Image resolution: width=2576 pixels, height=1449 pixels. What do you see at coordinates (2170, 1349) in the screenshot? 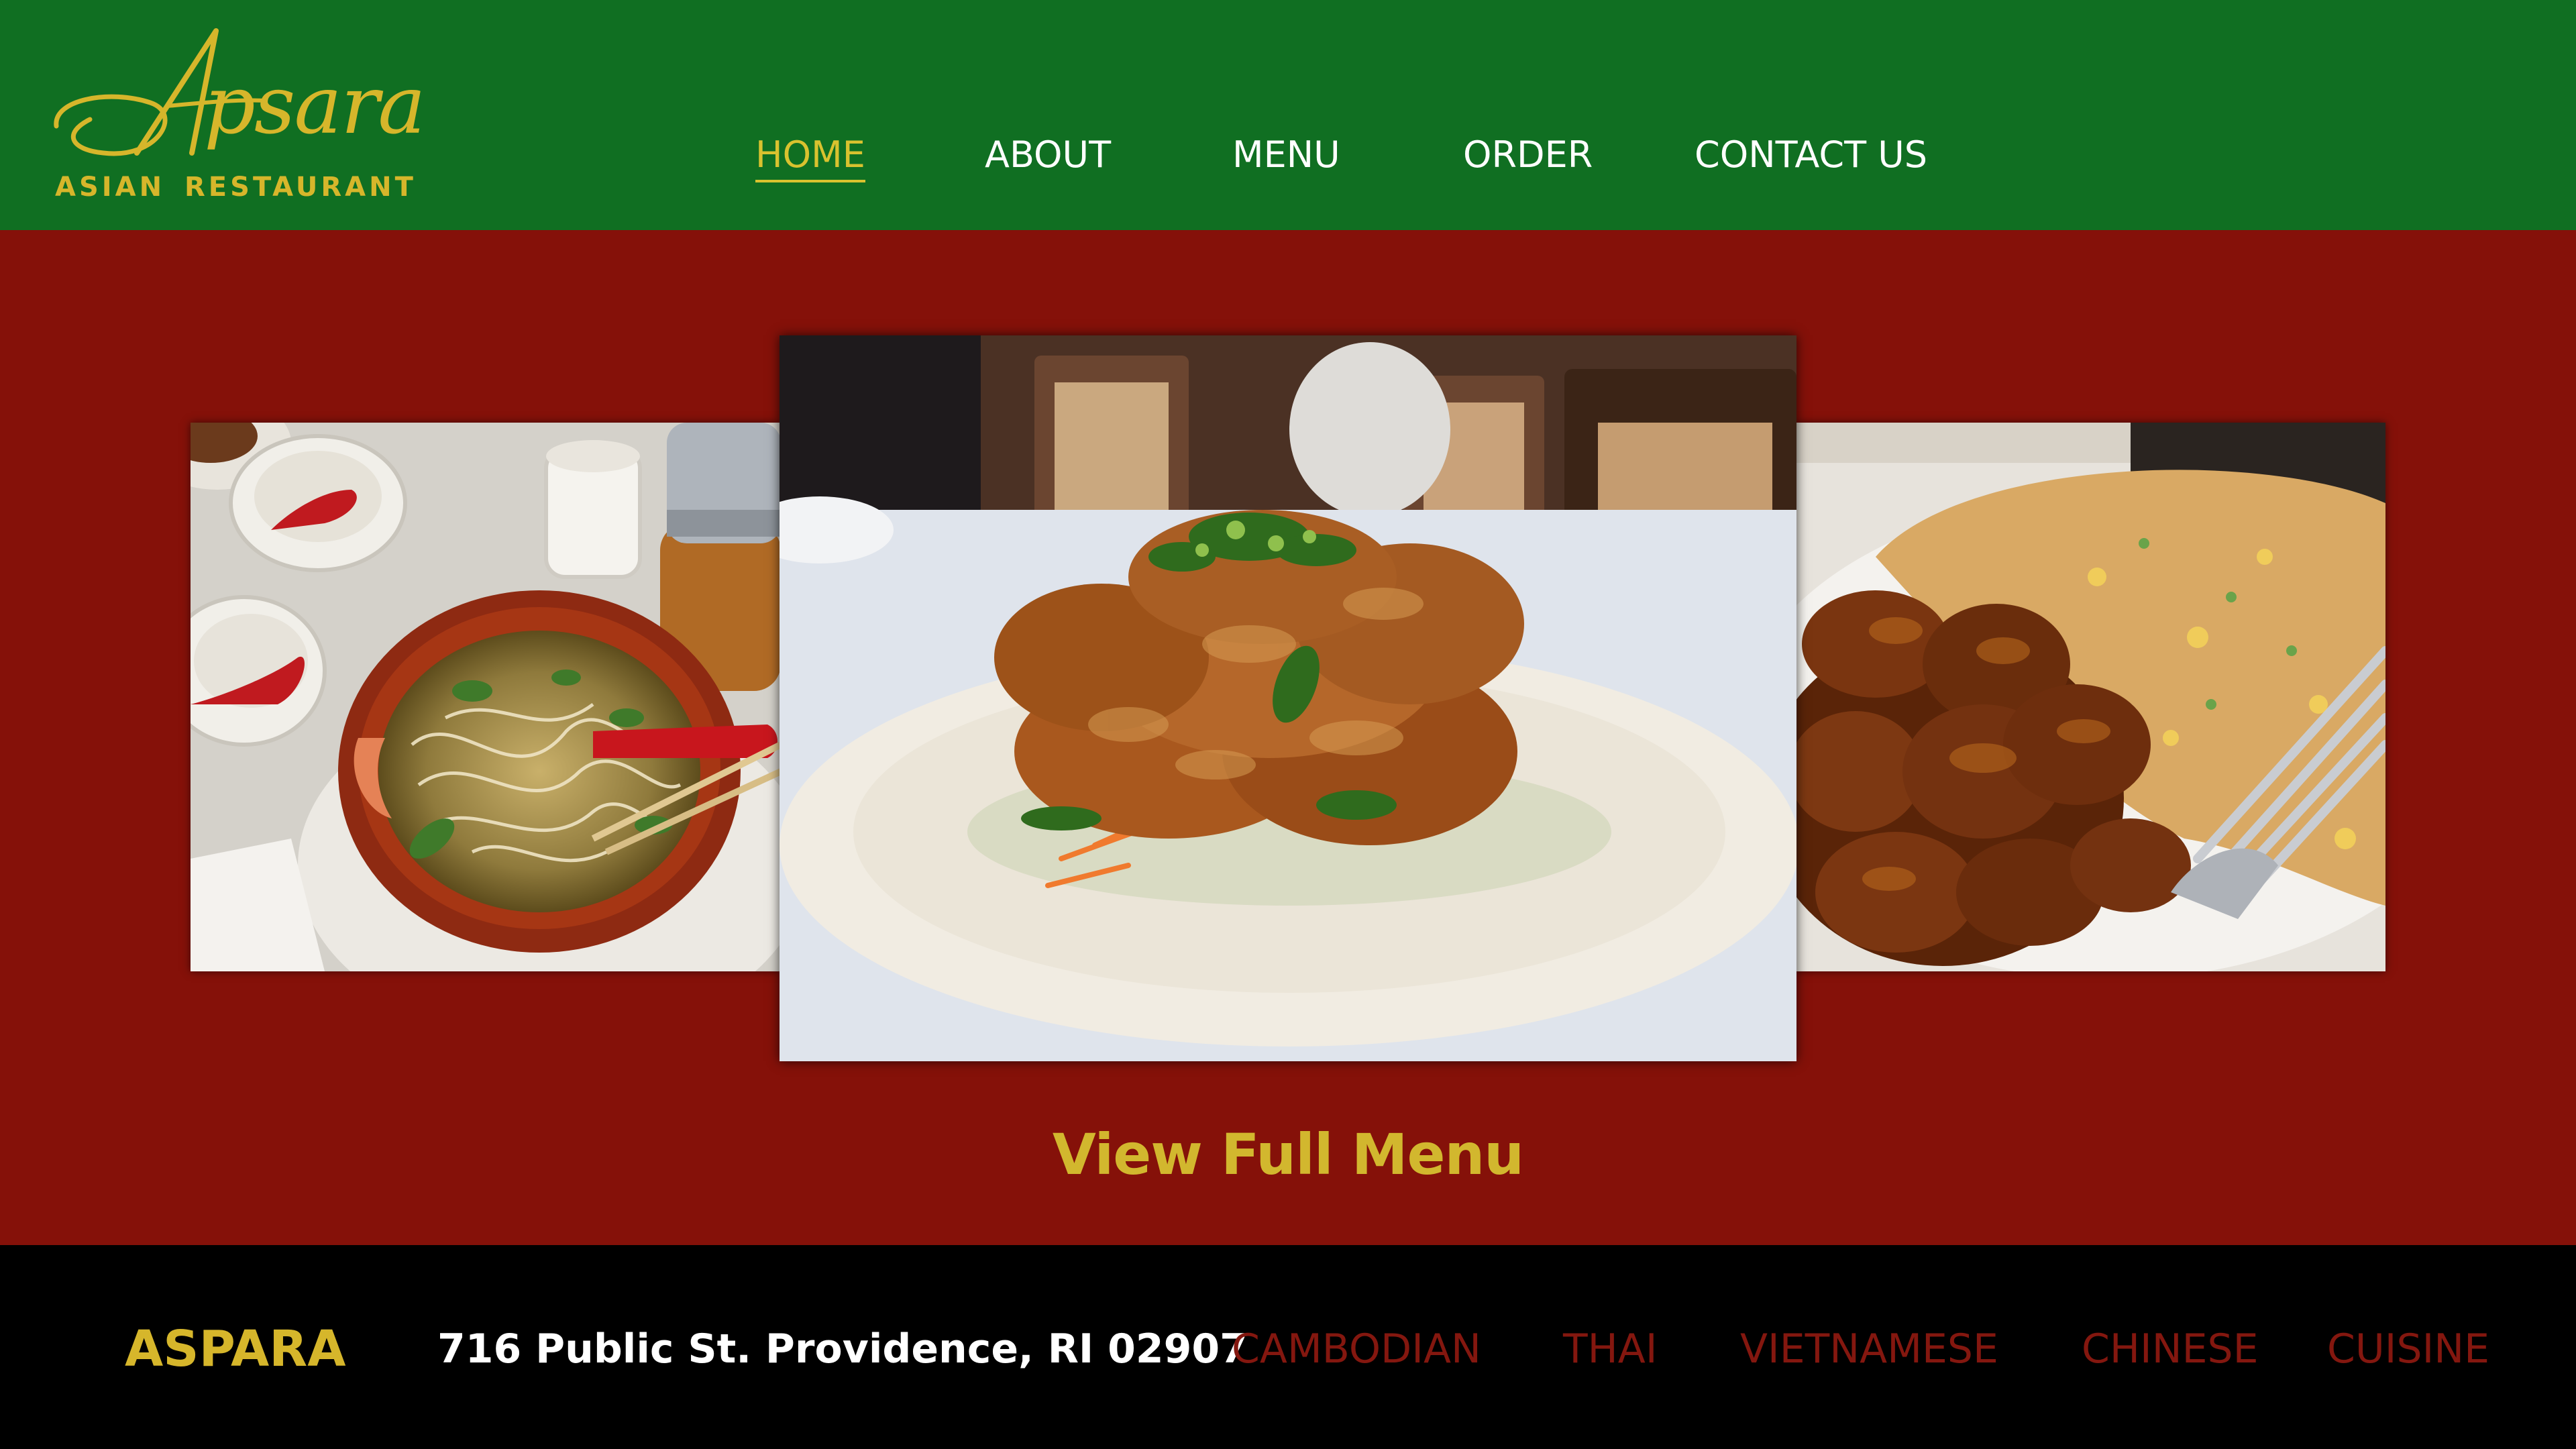
I see `cuisine-chinese: CHINESE` at bounding box center [2170, 1349].